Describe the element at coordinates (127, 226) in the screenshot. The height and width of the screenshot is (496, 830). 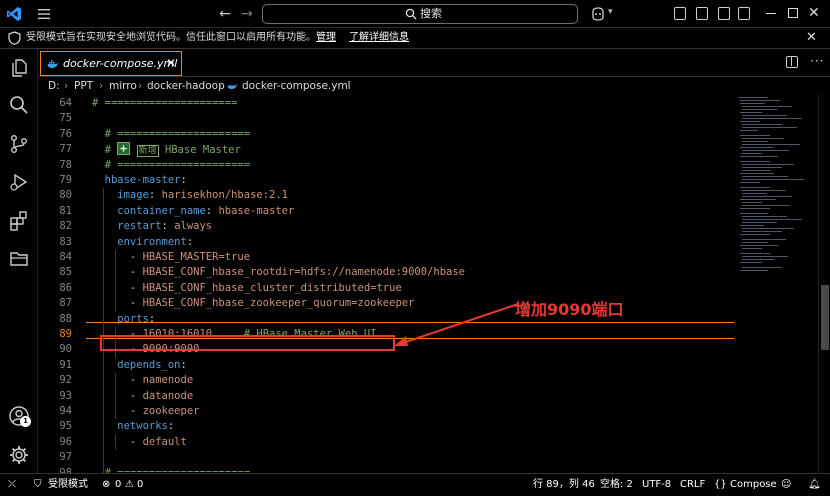
I see `code-token: restart` at that location.